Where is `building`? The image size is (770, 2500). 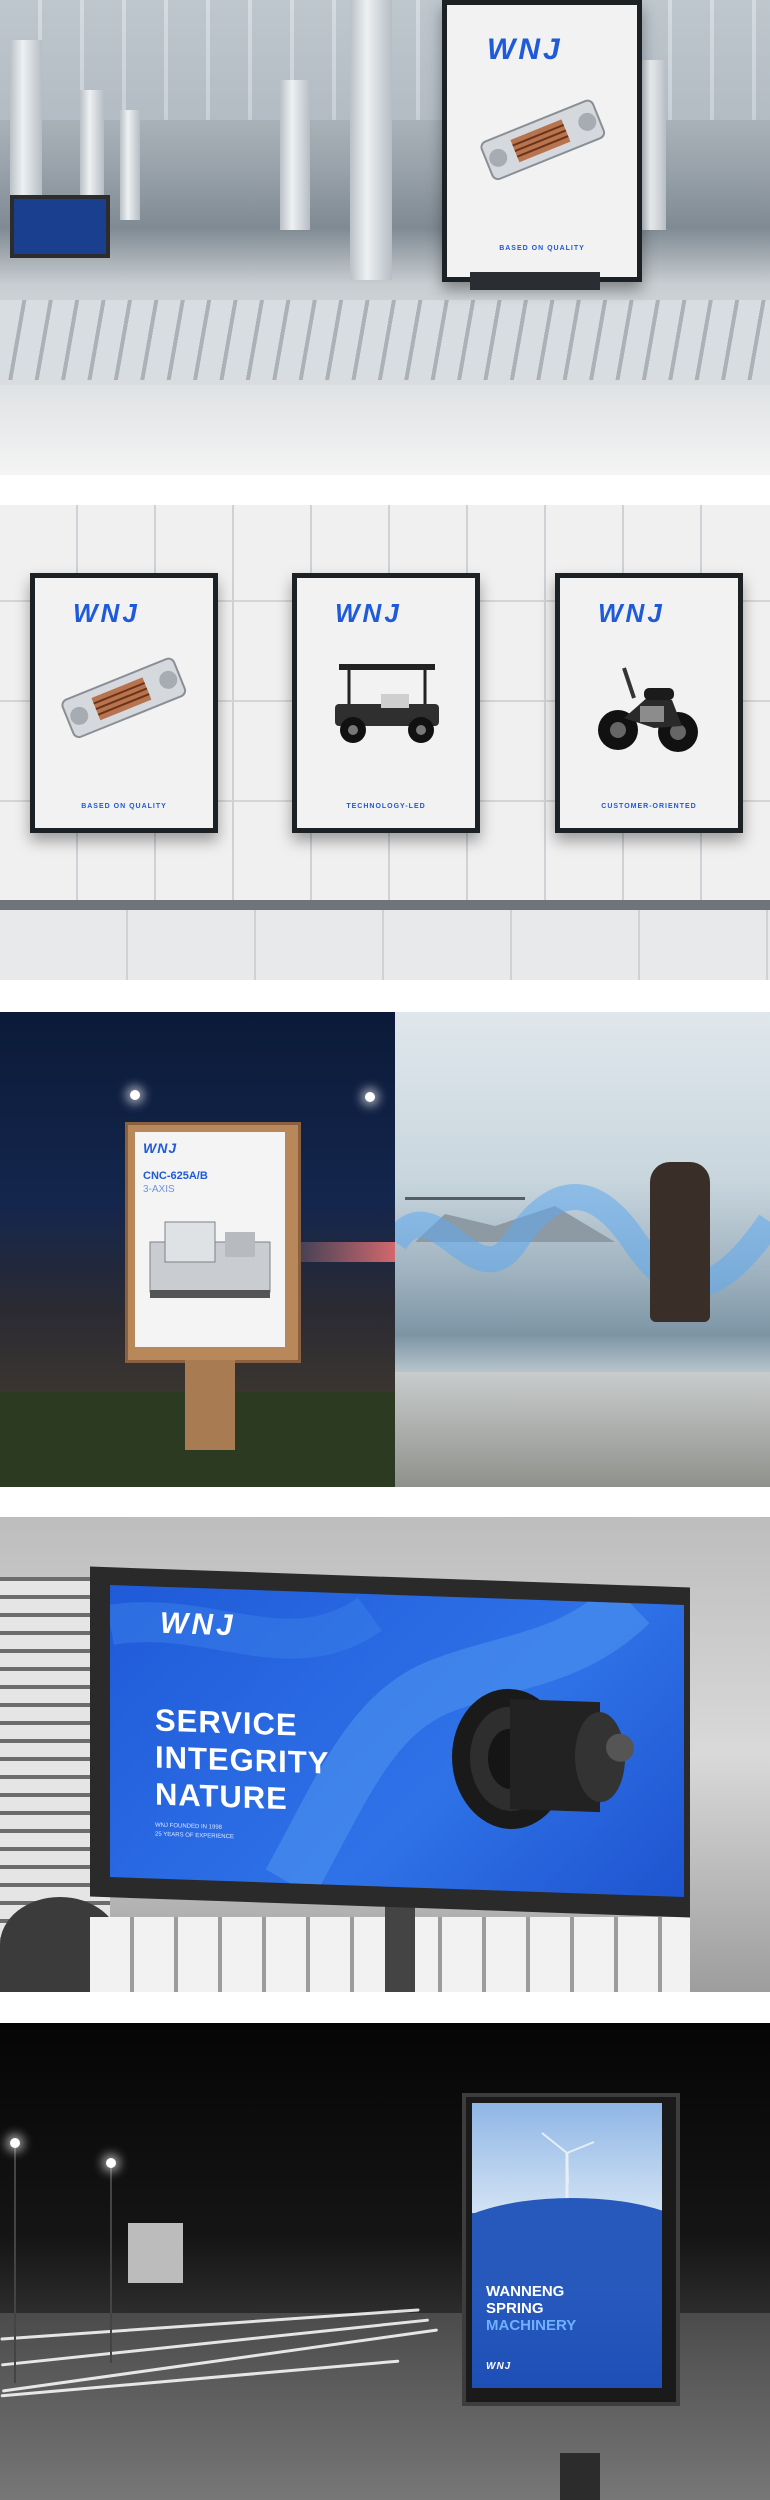 building is located at coordinates (155, 2253).